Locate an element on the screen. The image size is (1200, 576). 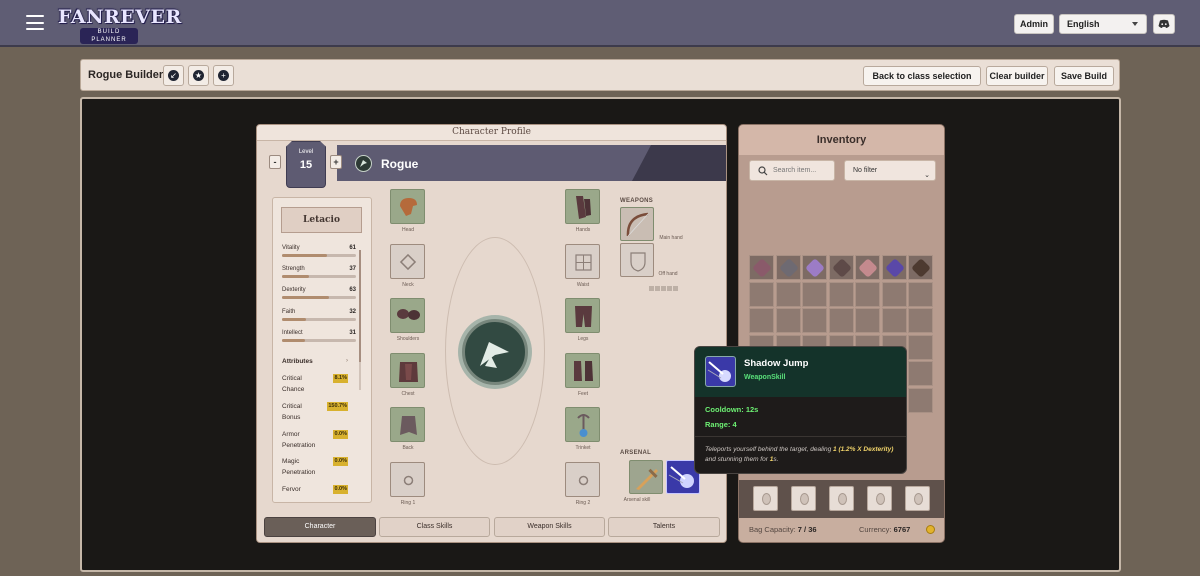
slot-label-legs: Legs is located at coordinates (583, 339).